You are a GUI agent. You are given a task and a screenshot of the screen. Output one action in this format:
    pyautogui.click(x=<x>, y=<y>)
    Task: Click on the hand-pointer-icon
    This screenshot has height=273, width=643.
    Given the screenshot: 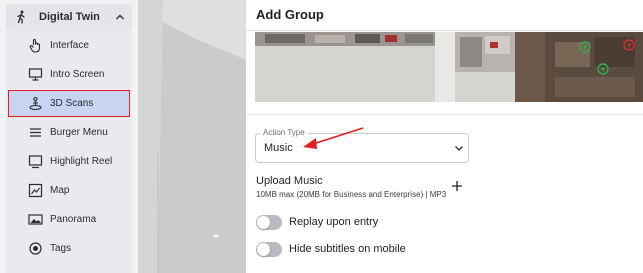 What is the action you would take?
    pyautogui.click(x=35, y=45)
    